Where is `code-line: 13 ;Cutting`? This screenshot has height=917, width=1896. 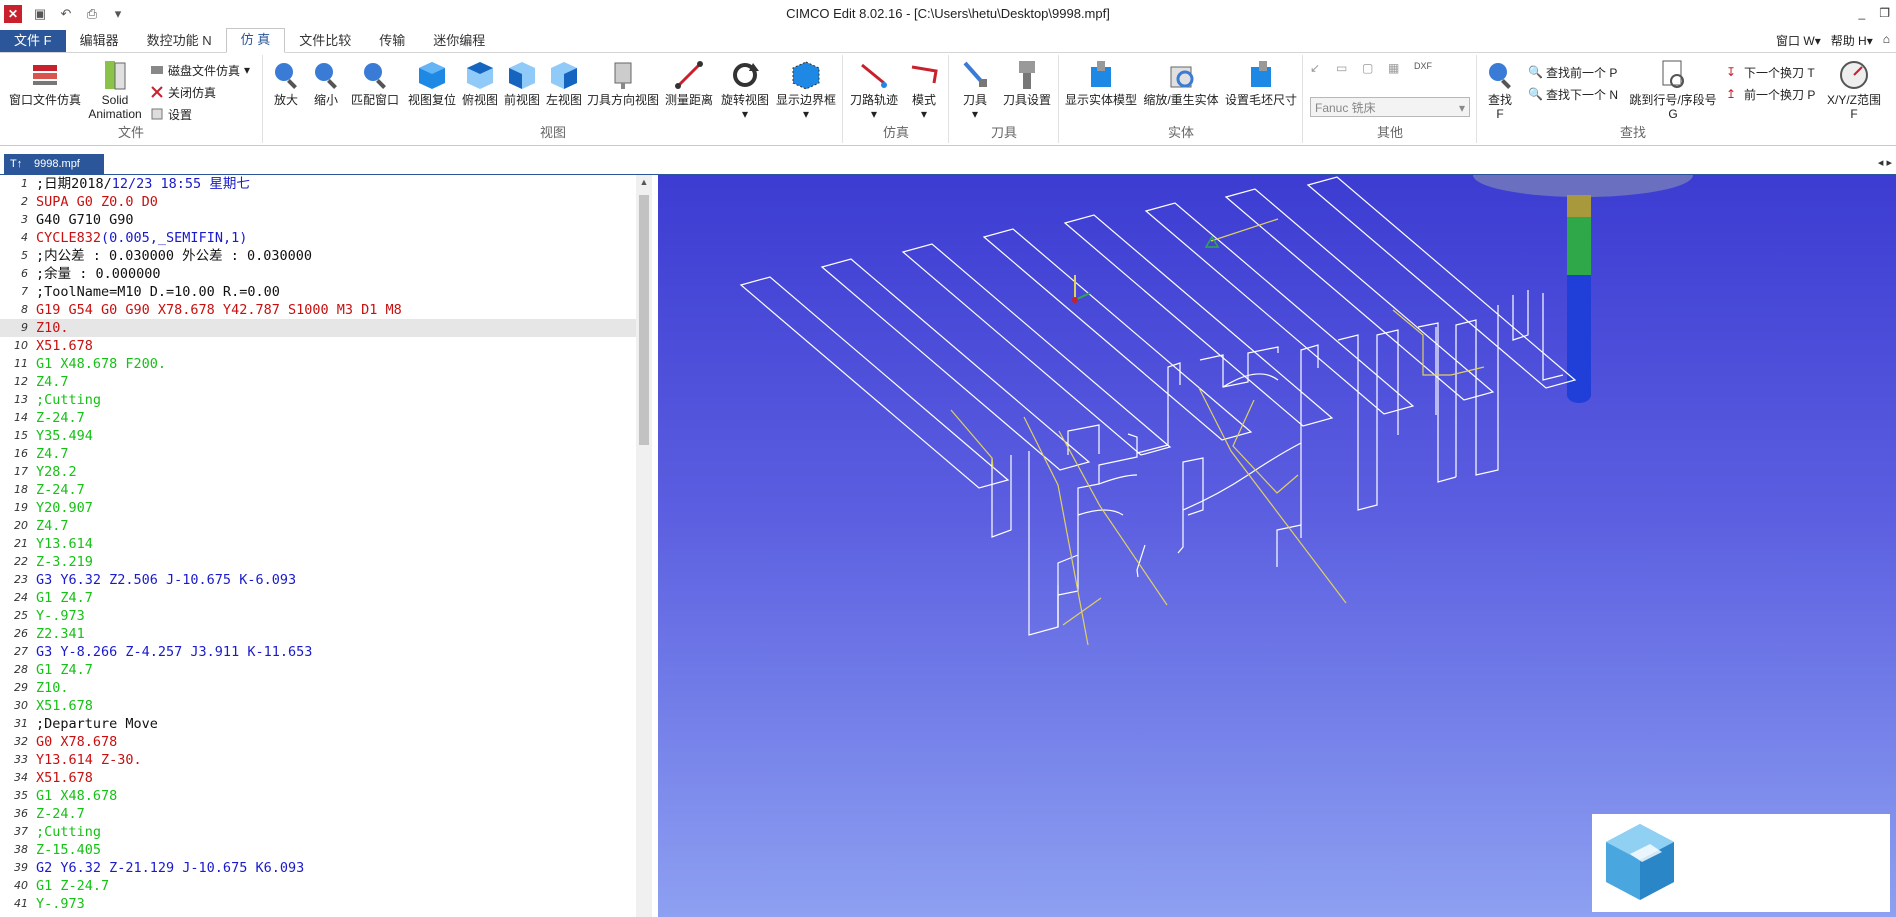 code-line: 13 ;Cutting is located at coordinates (318, 400).